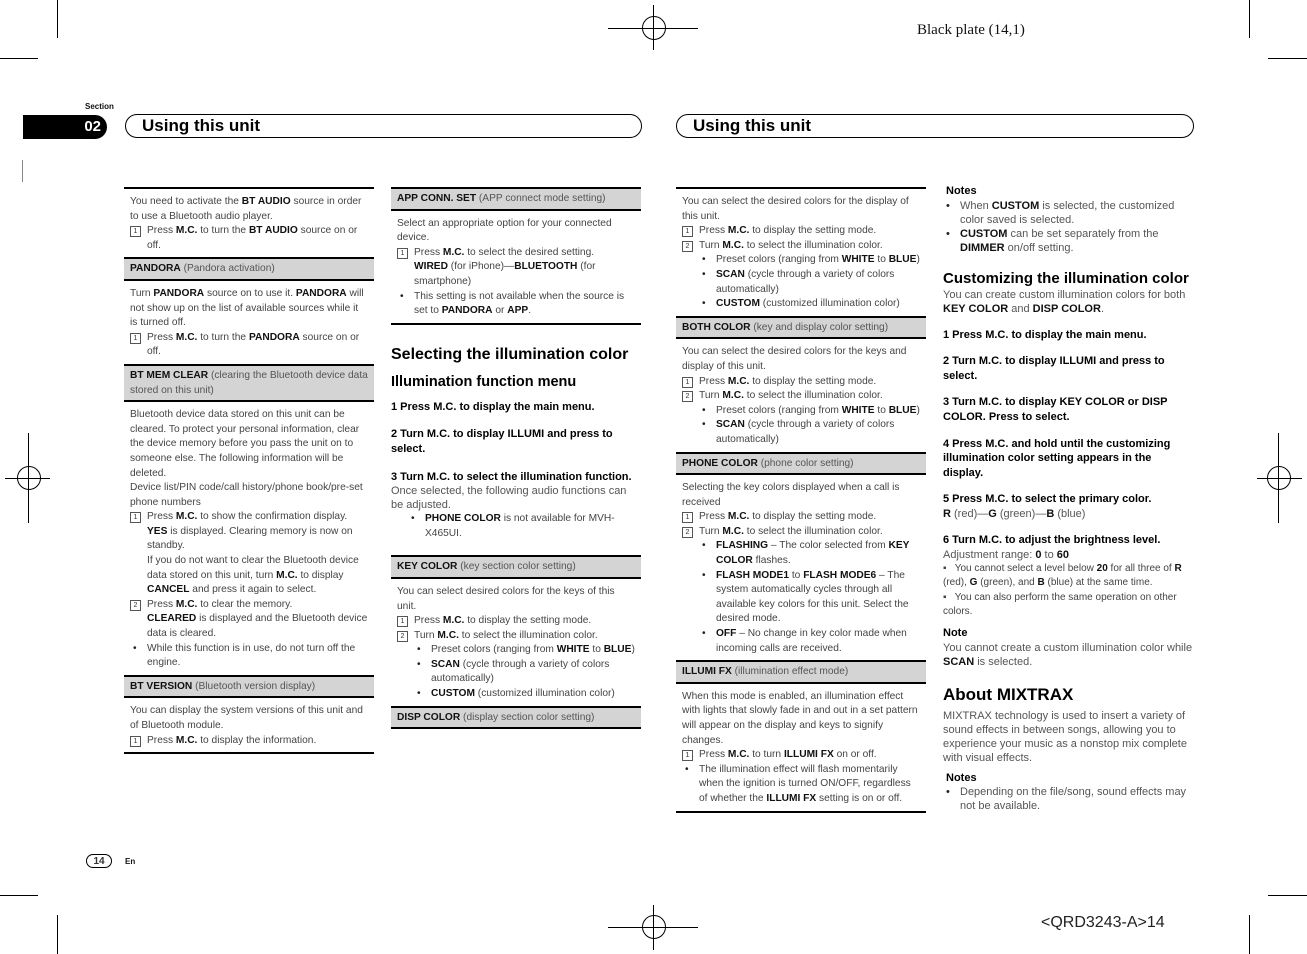 The image size is (1307, 954). I want to click on phone-color-header: PHONE COLOR (phone color setting), so click(801, 464).